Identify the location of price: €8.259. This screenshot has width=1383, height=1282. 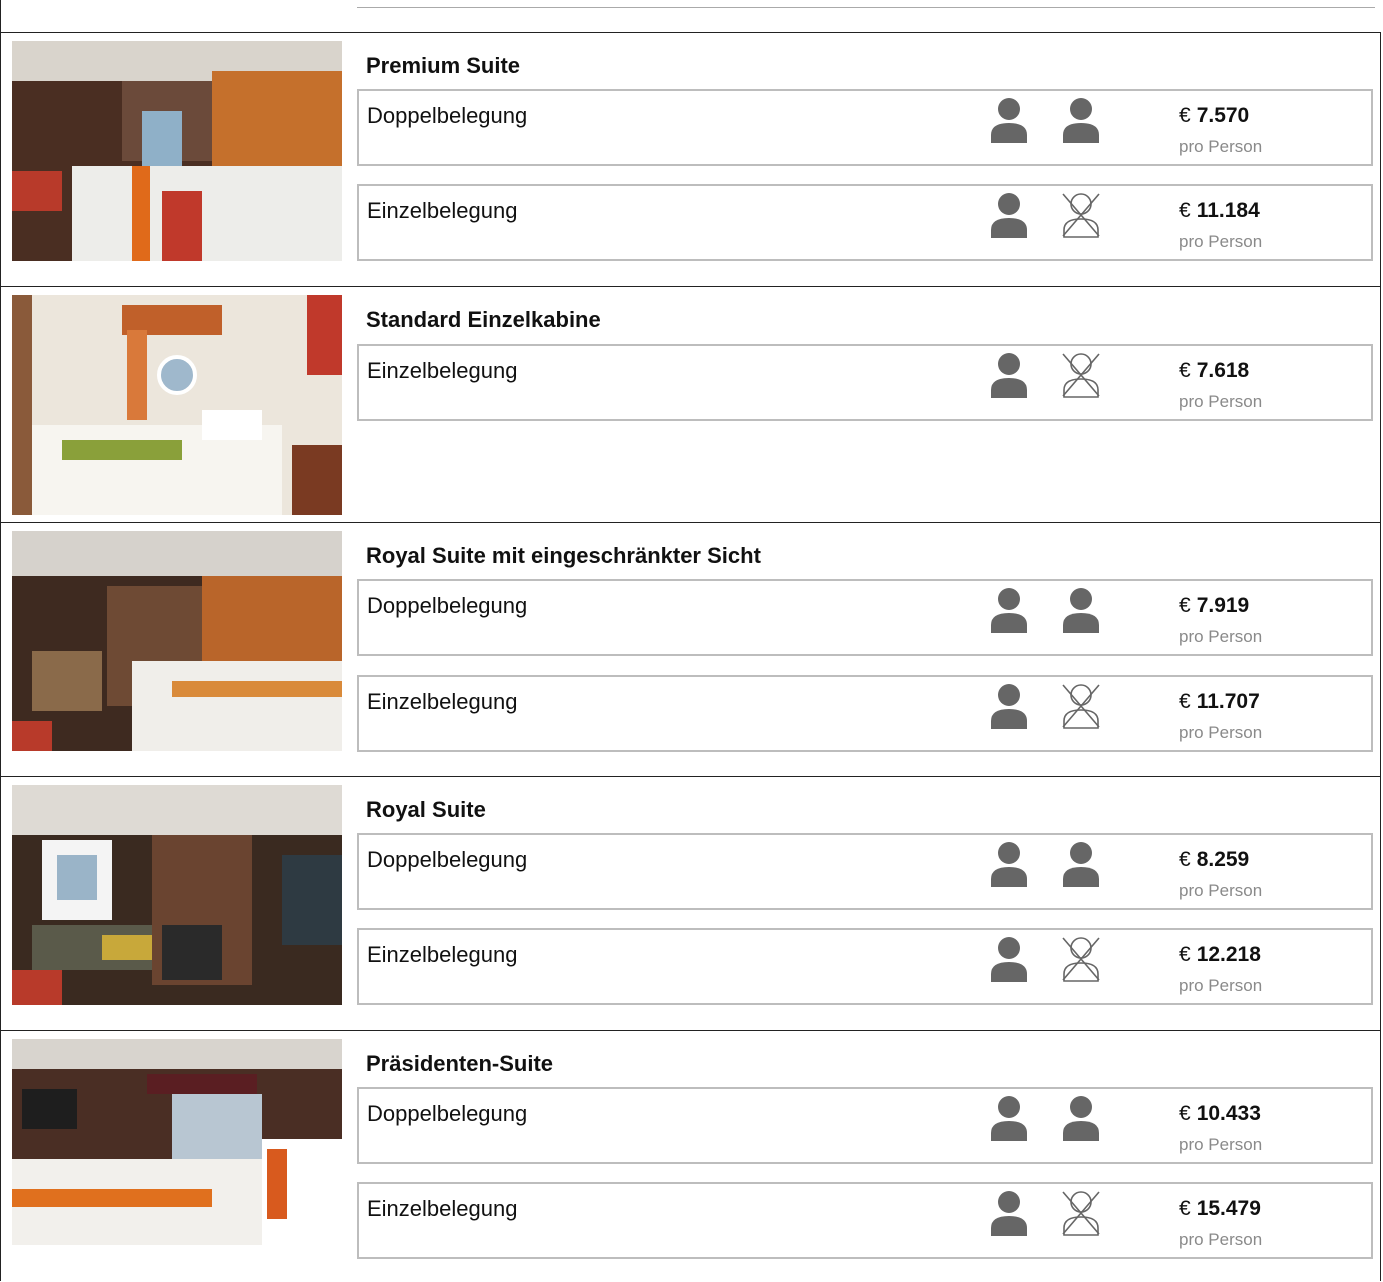
(1214, 860).